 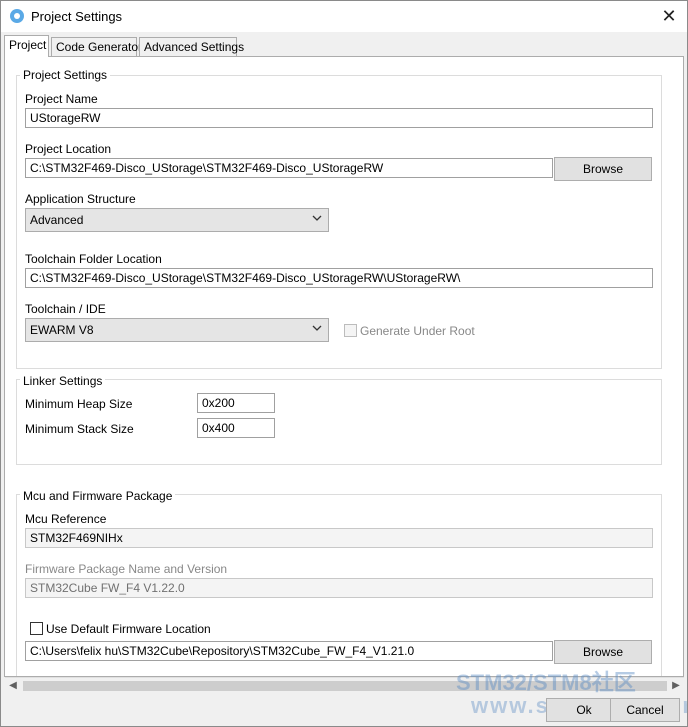 What do you see at coordinates (77, 16) in the screenshot?
I see `window-title: Project Settings` at bounding box center [77, 16].